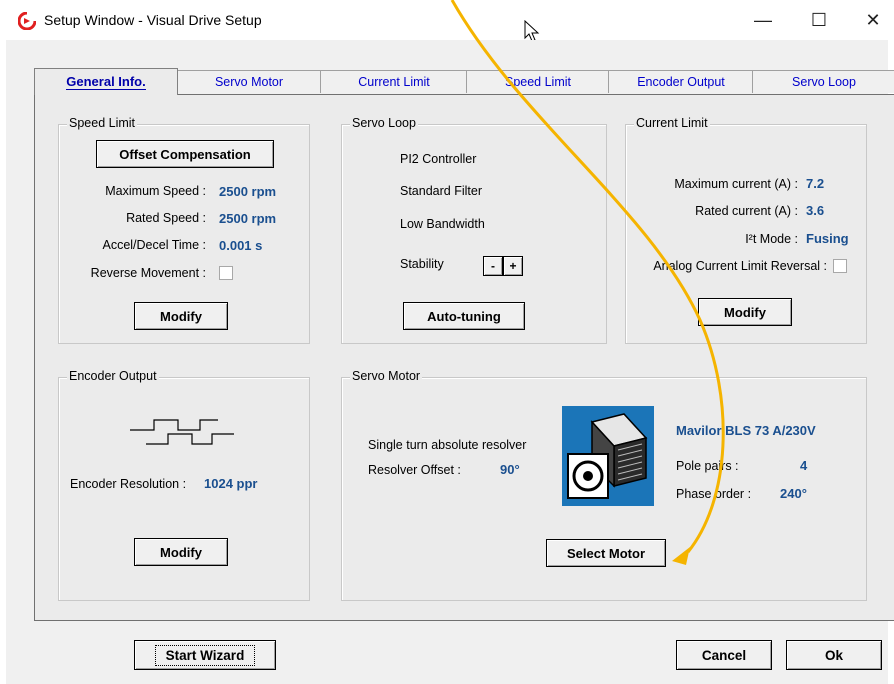 The image size is (894, 684). What do you see at coordinates (155, 191) in the screenshot?
I see `max-speed-label: Maximum Speed :` at bounding box center [155, 191].